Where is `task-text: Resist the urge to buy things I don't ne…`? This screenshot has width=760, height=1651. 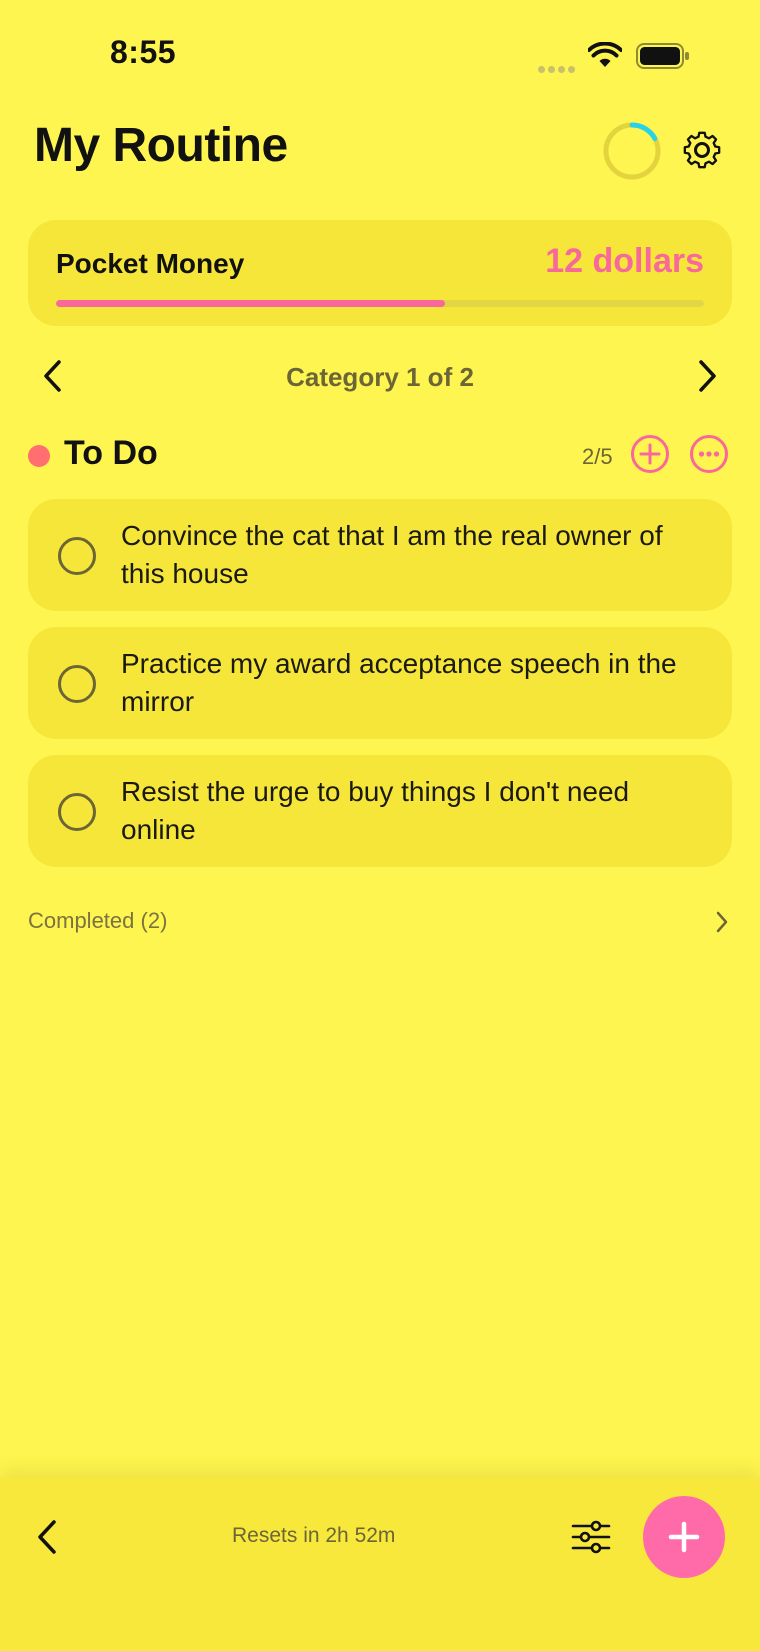 task-text: Resist the urge to buy things I don't ne… is located at coordinates (375, 810).